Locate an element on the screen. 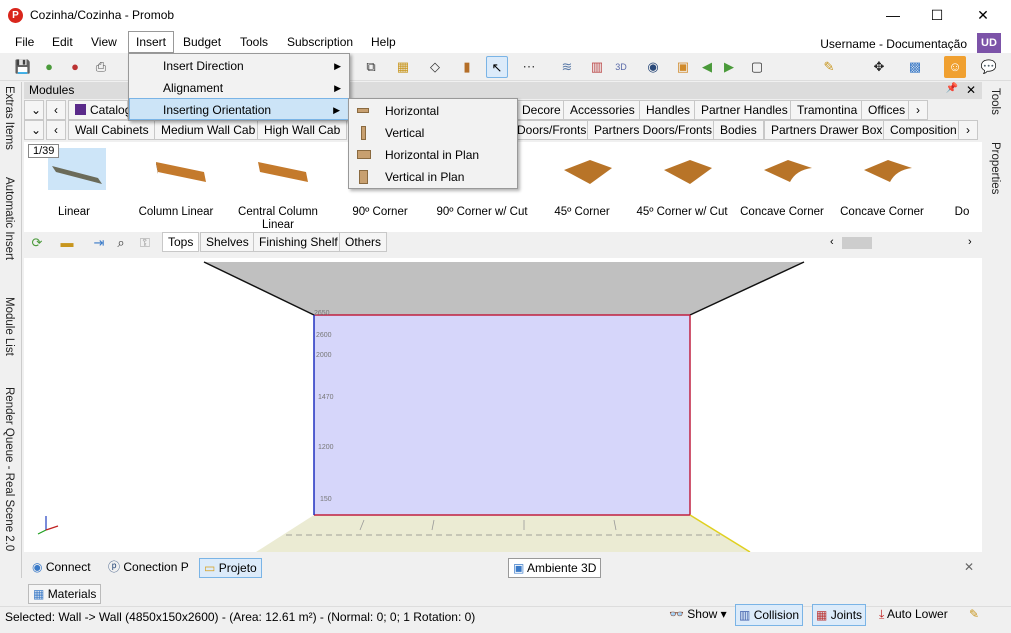 Image resolution: width=1011 pixels, height=633 pixels. undo-icon: ◀ is located at coordinates (707, 67).